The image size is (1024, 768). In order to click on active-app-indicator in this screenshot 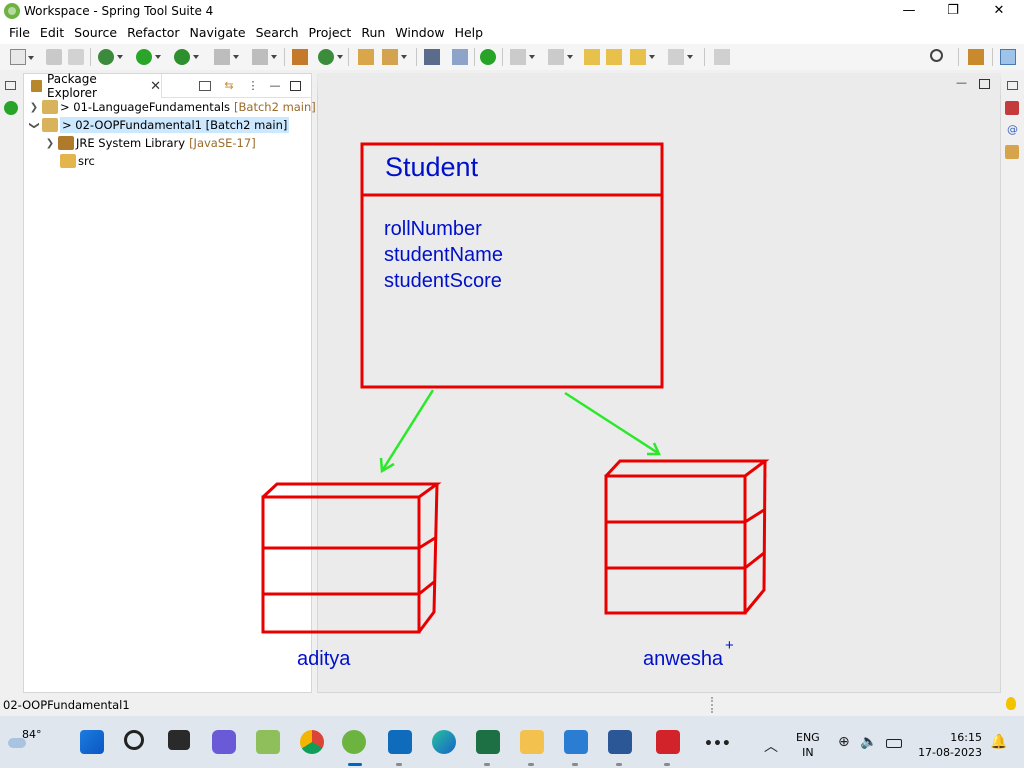, I will do `click(355, 764)`.